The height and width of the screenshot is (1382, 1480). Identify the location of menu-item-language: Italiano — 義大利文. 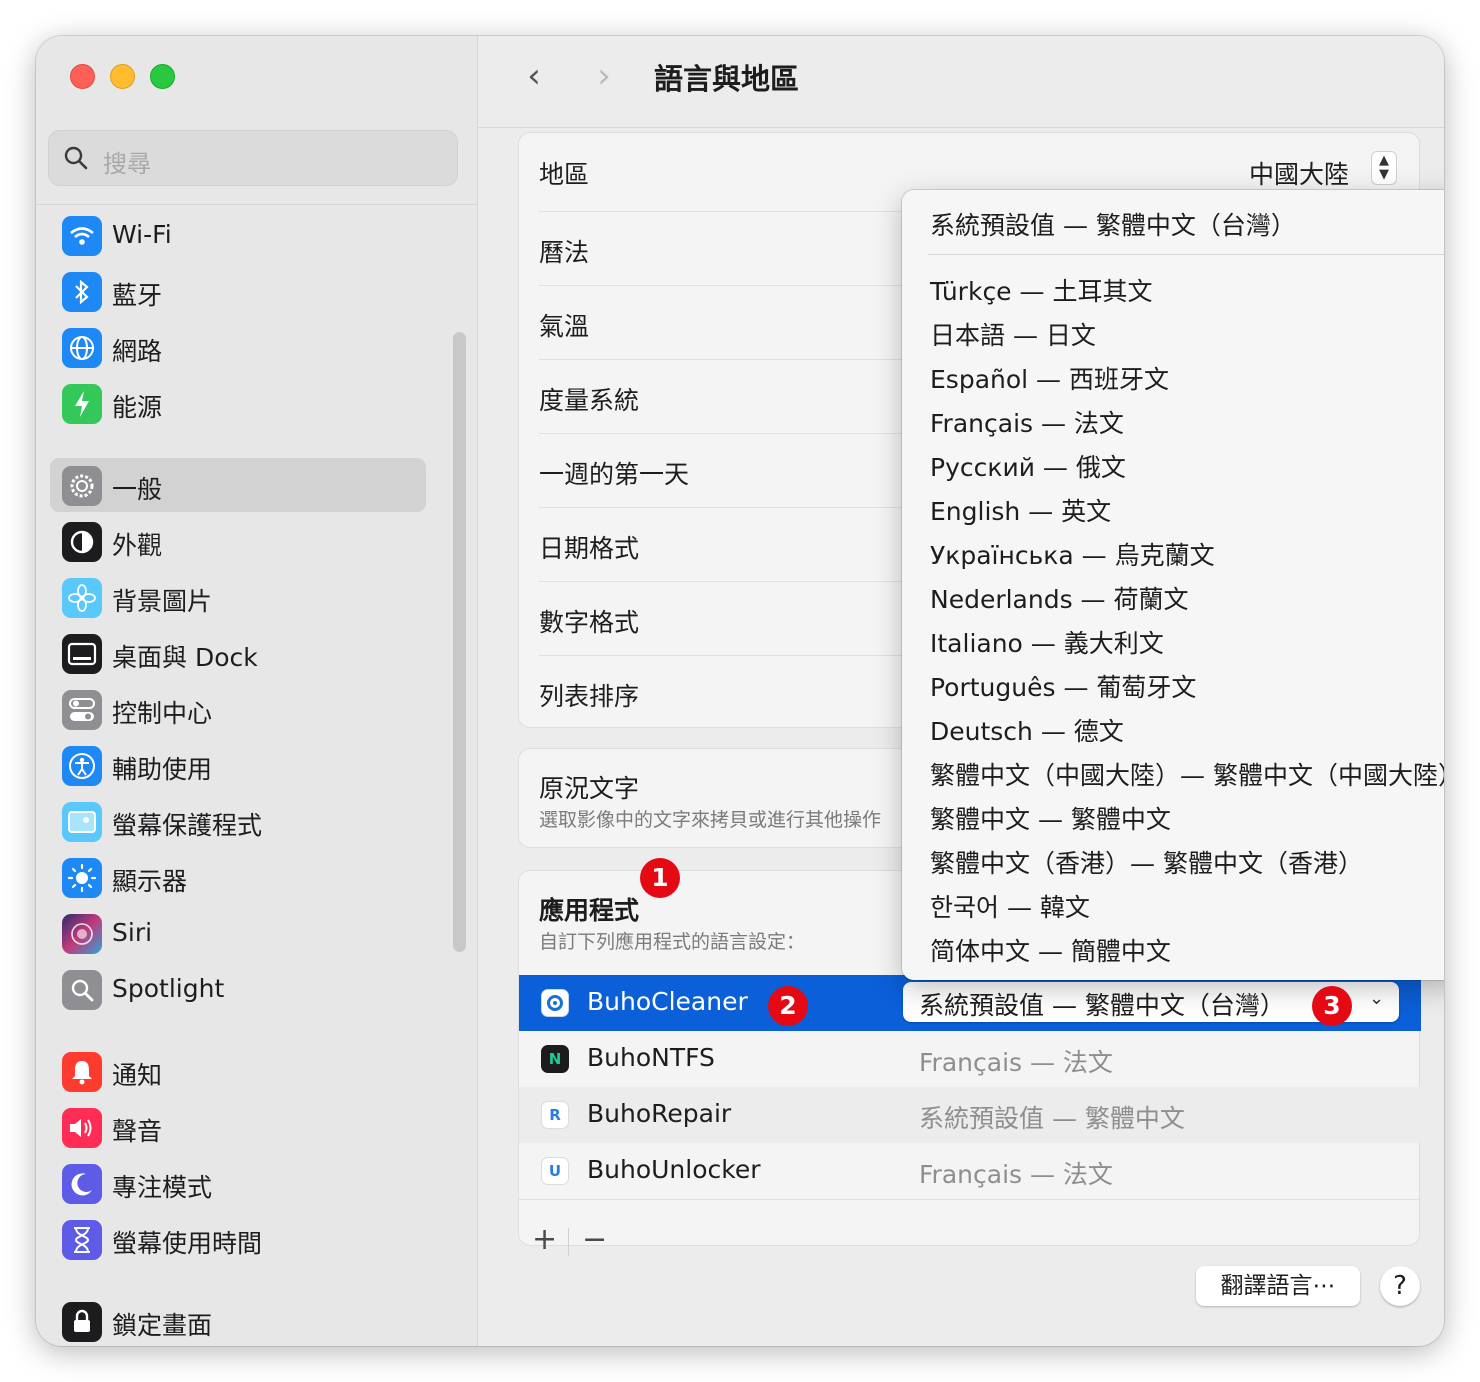
(1047, 642).